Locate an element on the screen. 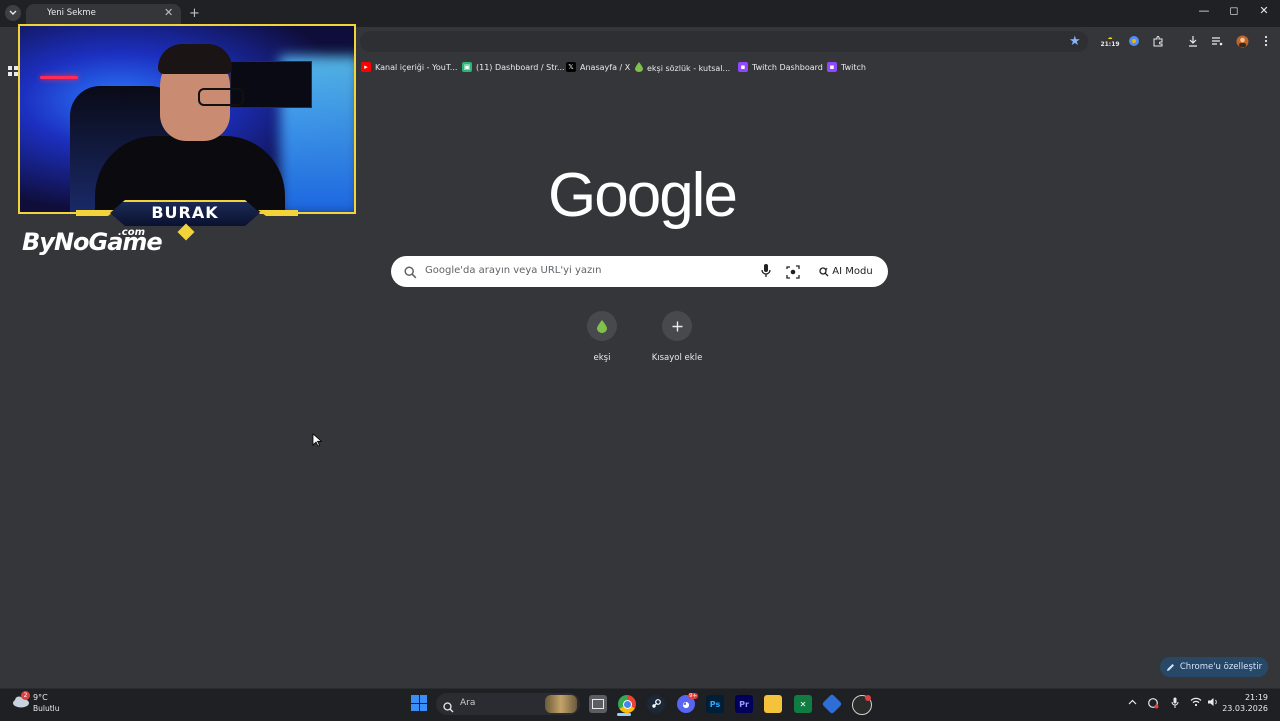 The image size is (1280, 721). mouse-cursor-icon is located at coordinates (317, 439).